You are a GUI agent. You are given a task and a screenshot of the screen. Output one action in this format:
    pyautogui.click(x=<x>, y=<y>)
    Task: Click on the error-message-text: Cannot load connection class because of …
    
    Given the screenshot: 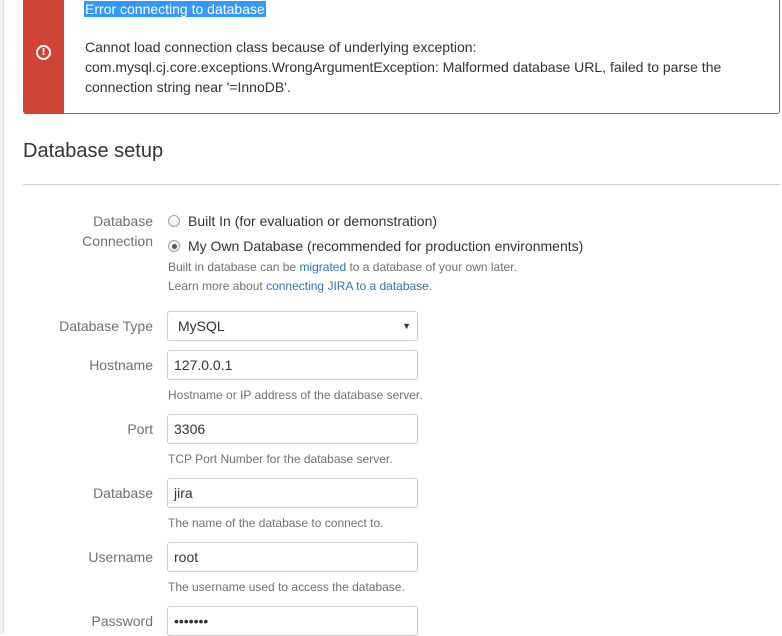 What is the action you would take?
    pyautogui.click(x=403, y=67)
    